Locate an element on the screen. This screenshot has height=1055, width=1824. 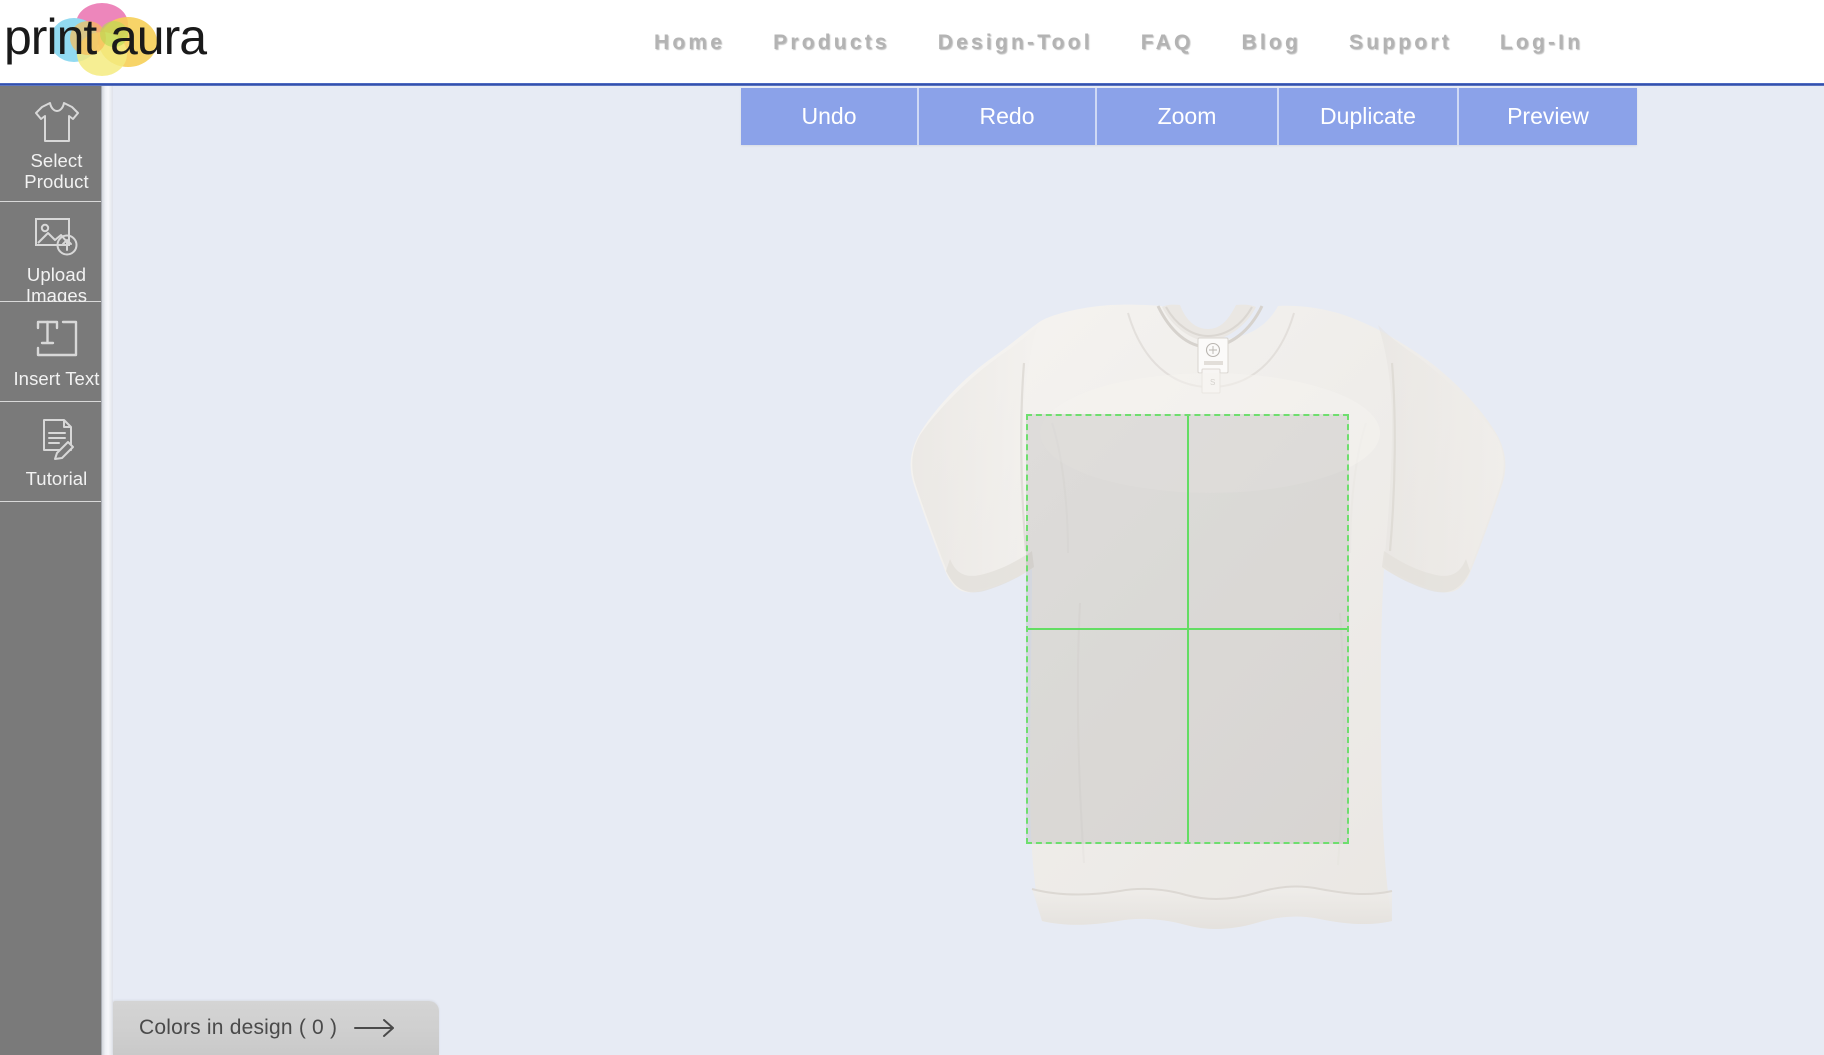
svg-text: print is located at coordinates (50, 37).